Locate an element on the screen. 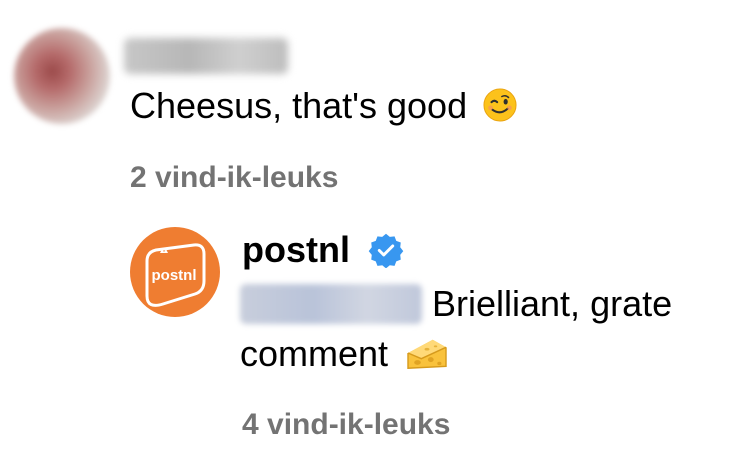 The width and height of the screenshot is (746, 466). comment-body: Cheesus, that's good is located at coordinates (323, 106).